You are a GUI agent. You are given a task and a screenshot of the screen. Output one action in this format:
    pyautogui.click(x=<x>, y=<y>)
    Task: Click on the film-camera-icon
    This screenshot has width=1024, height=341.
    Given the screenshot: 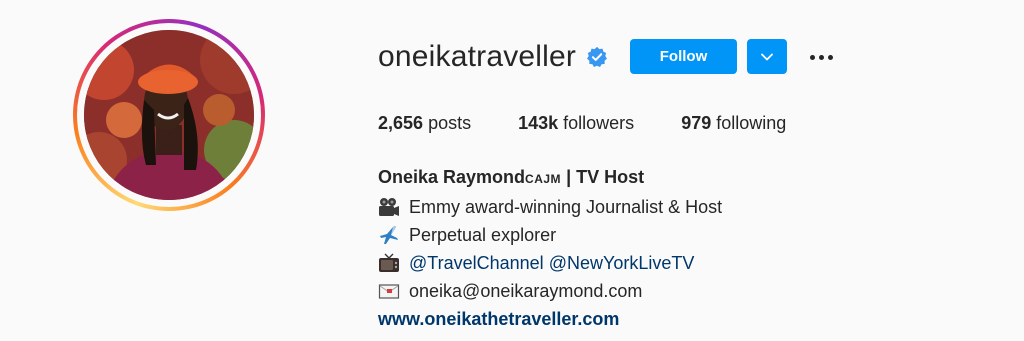 What is the action you would take?
    pyautogui.click(x=389, y=207)
    